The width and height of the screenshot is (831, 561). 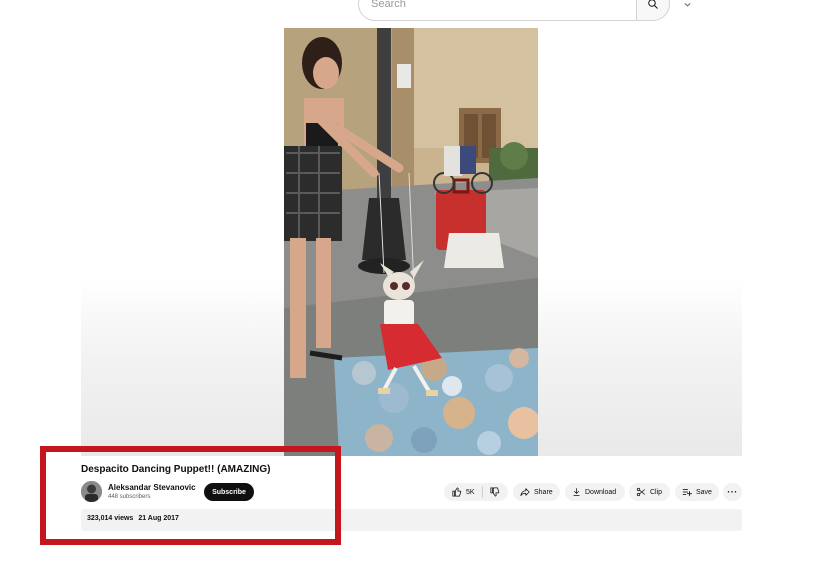 I want to click on clip-button: Clip, so click(x=649, y=492).